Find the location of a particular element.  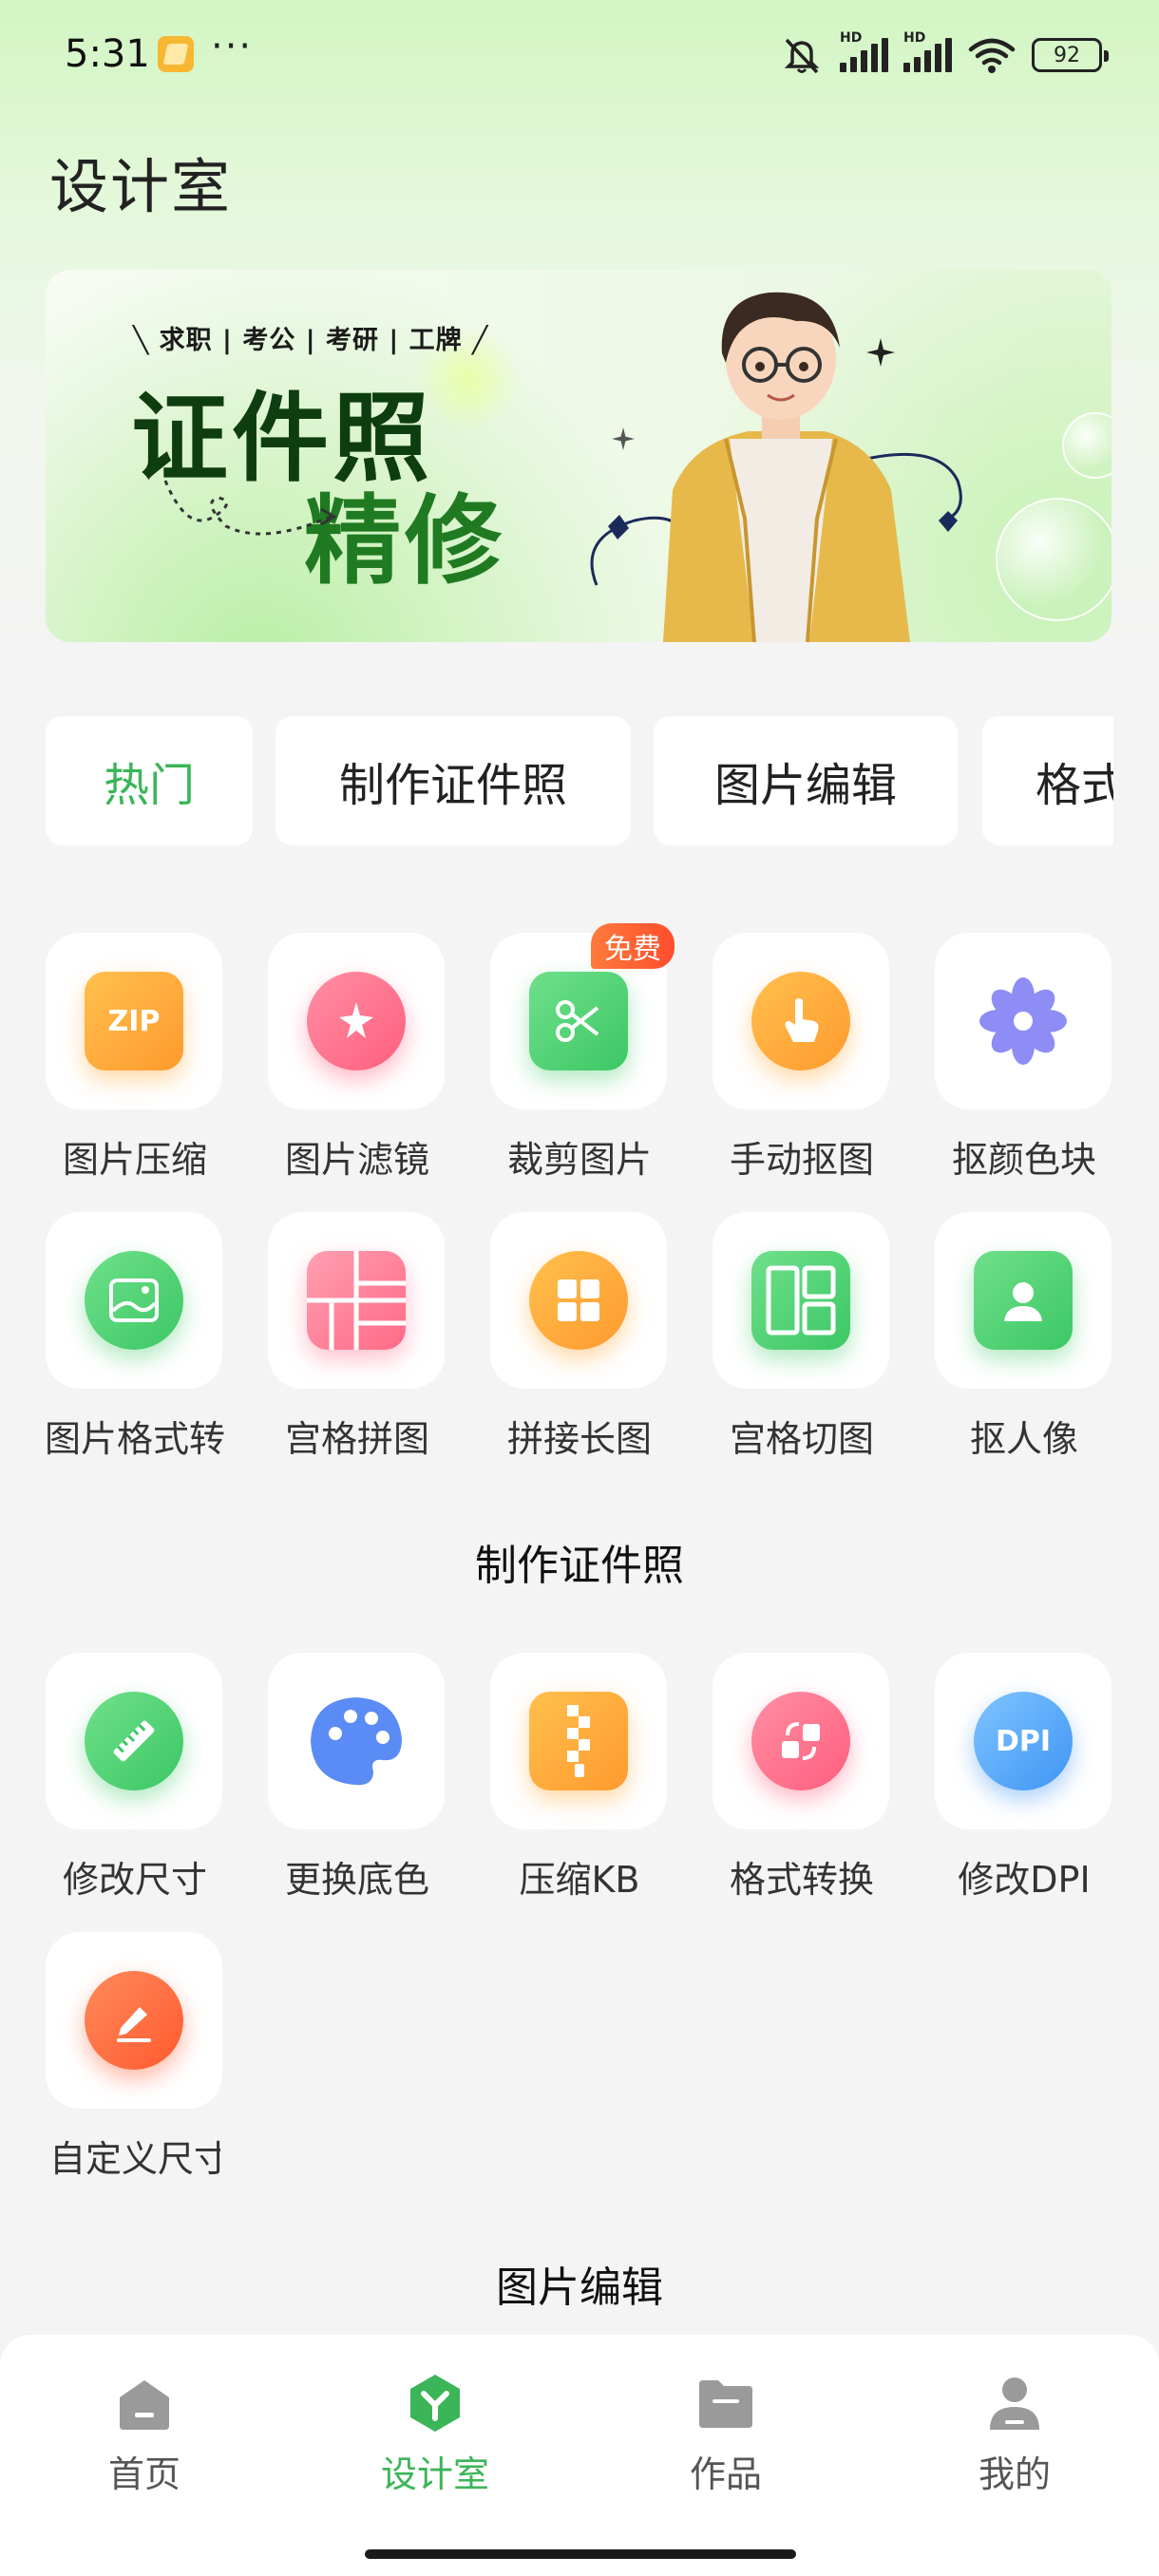

promo-banner: ╲ 求职 | 考公 | 考研 | 工牌 ╱ 证件照 精修 is located at coordinates (579, 456).